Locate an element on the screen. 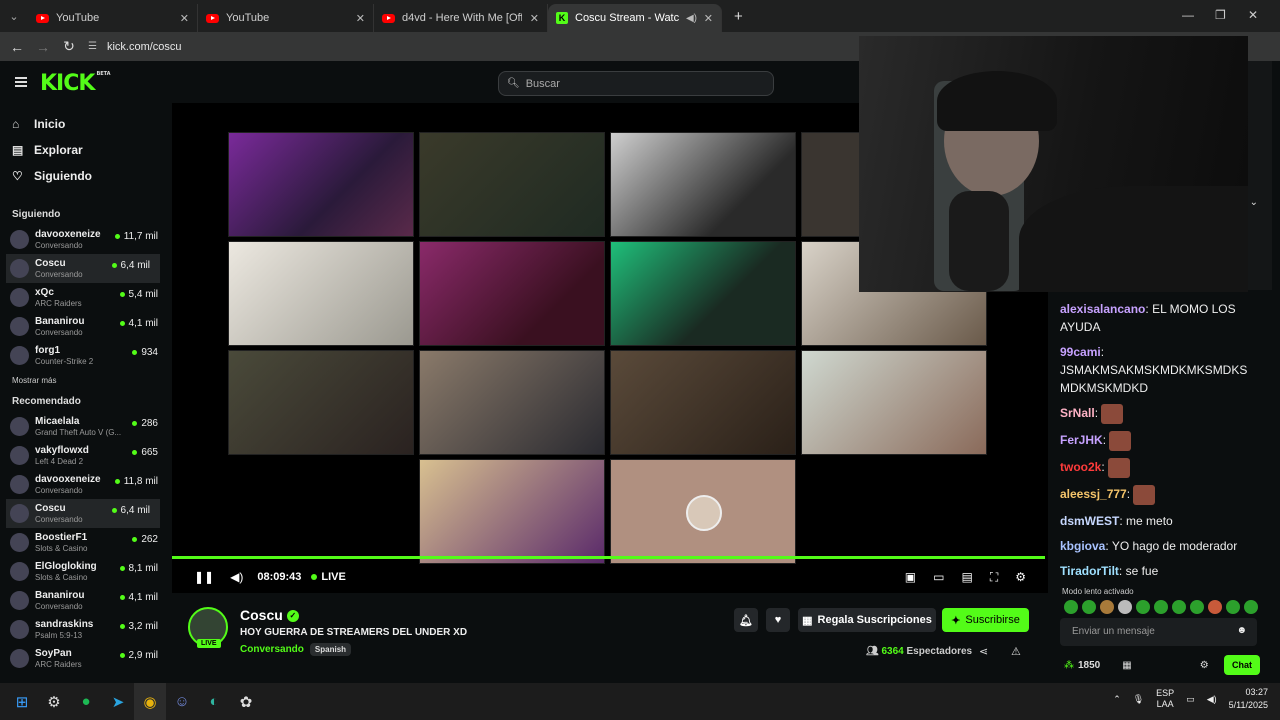 This screenshot has height=720, width=1280. fullscreen-icon: ⛶ is located at coordinates (994, 577).